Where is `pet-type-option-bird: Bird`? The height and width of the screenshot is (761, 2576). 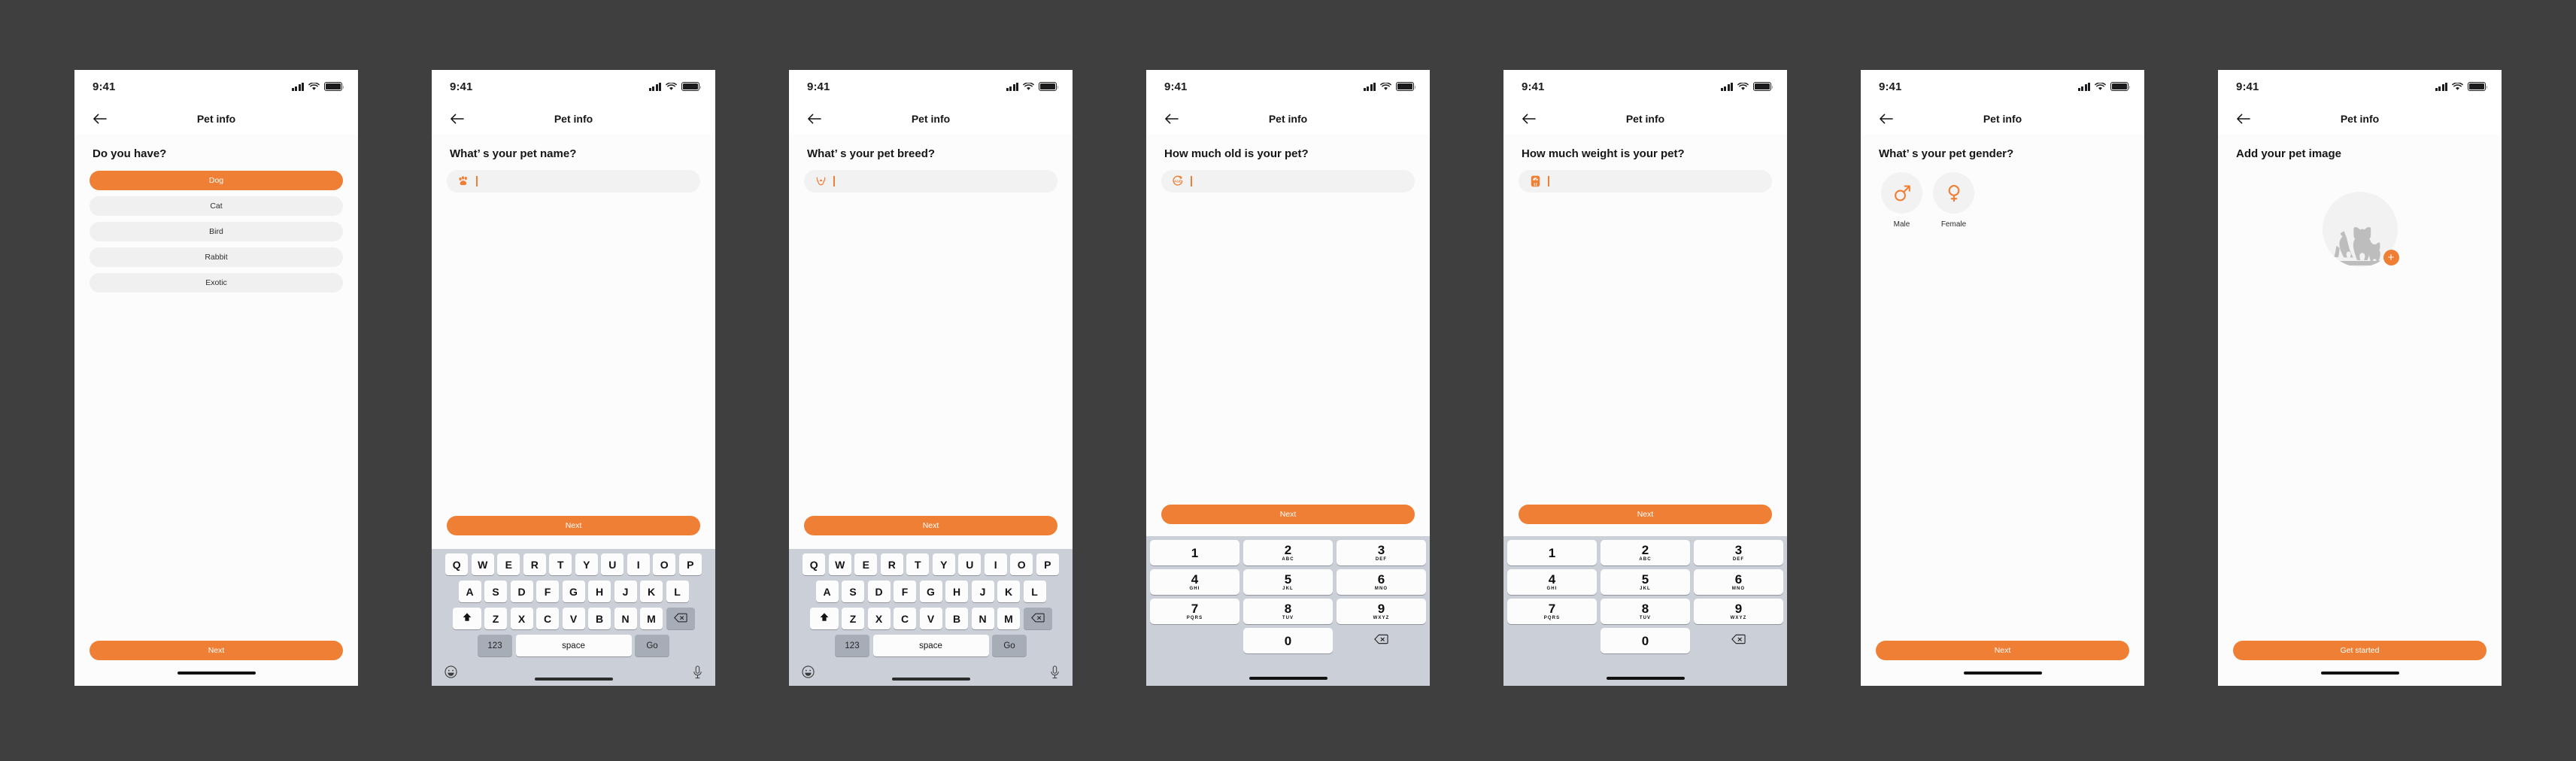 pet-type-option-bird: Bird is located at coordinates (216, 231).